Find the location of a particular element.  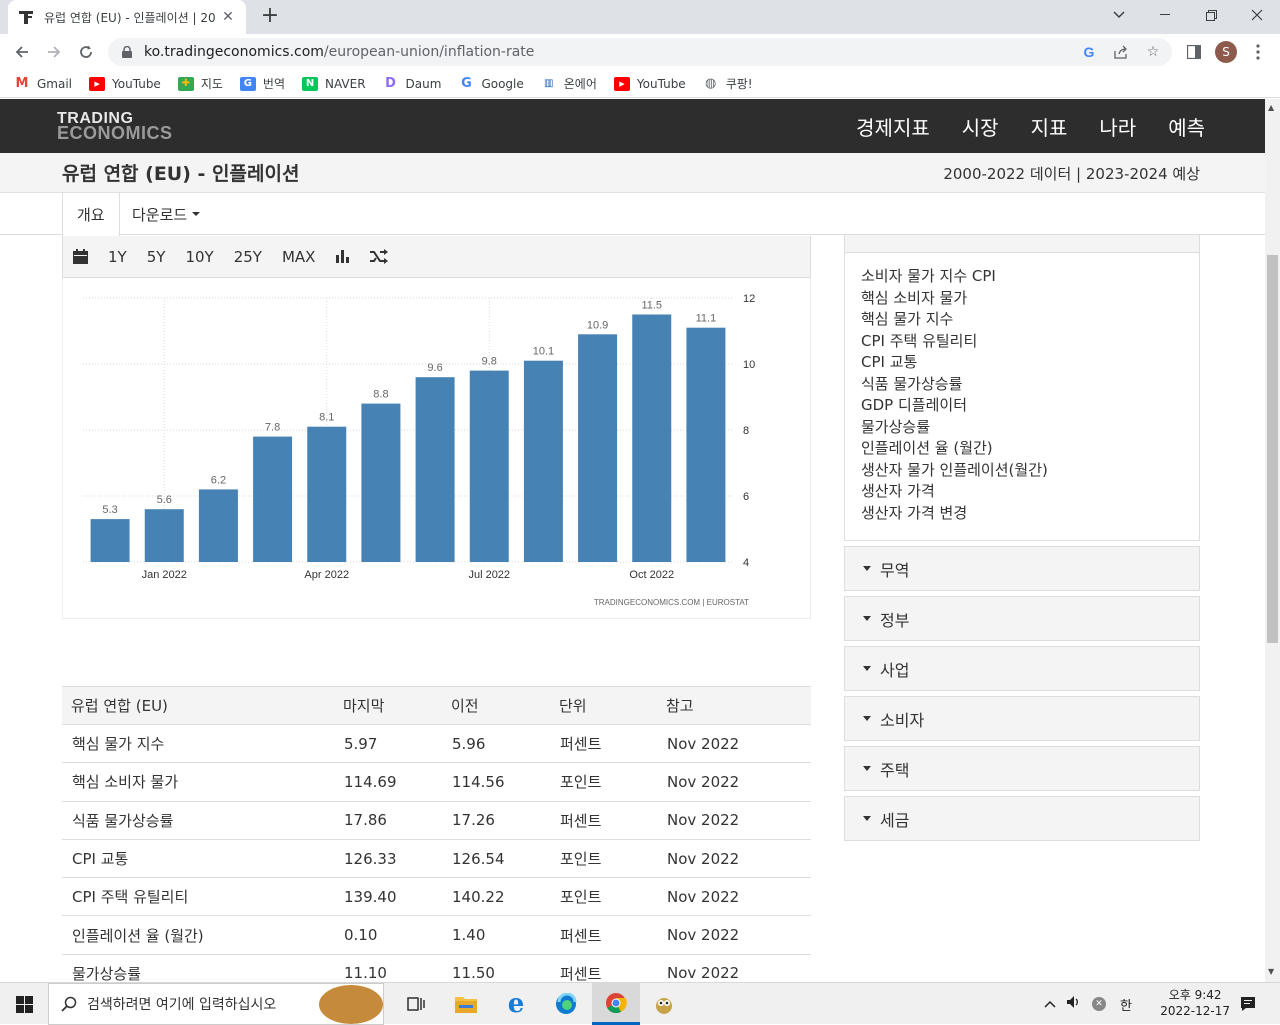

range-10y-button: 10Y is located at coordinates (199, 257).